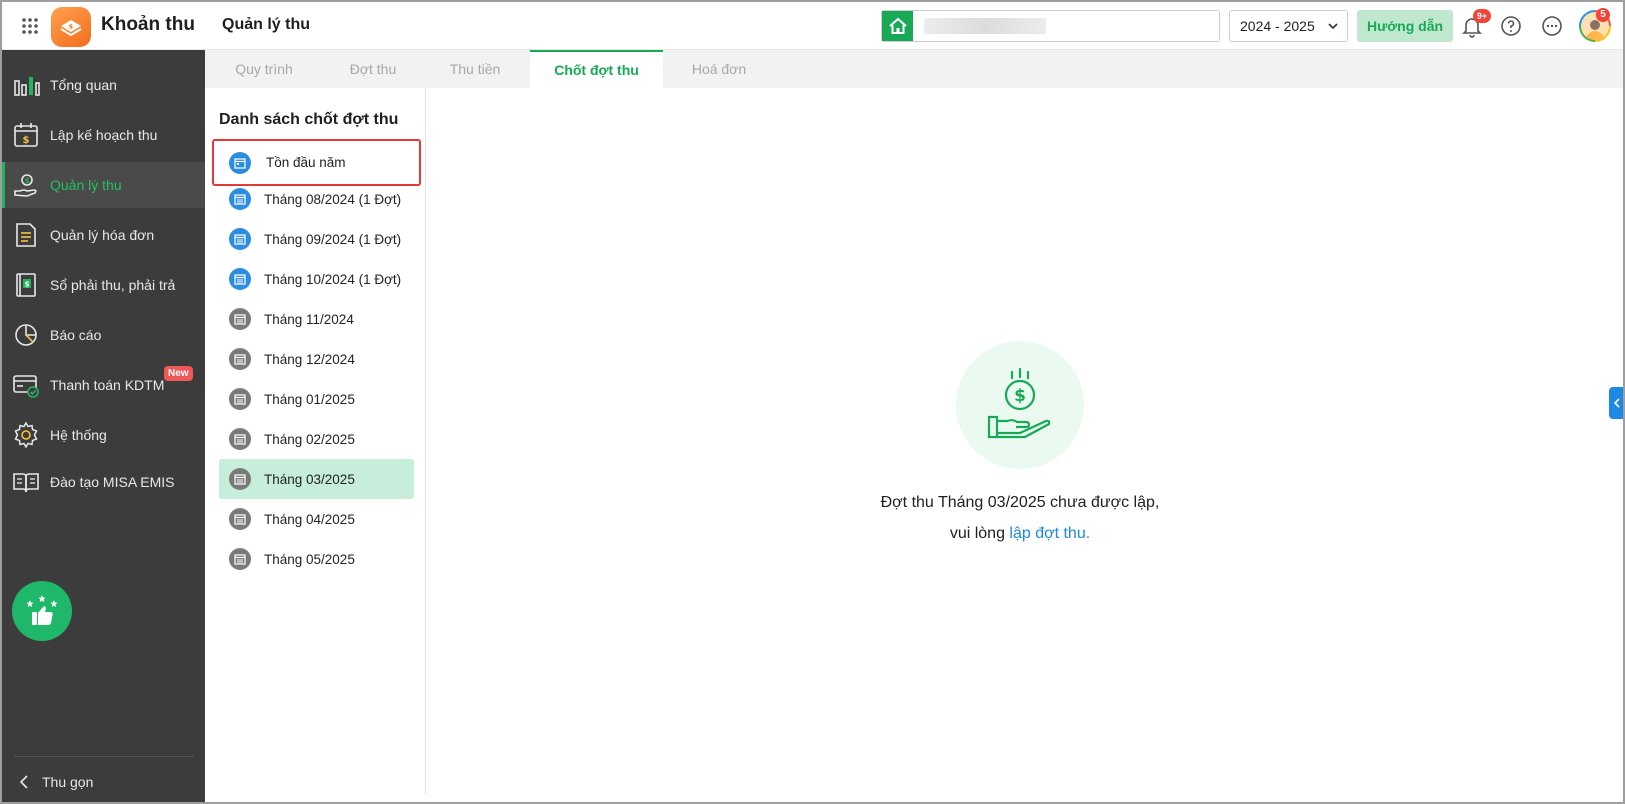 This screenshot has width=1625, height=804. I want to click on list-item: Tháng 05/2025, so click(316, 559).